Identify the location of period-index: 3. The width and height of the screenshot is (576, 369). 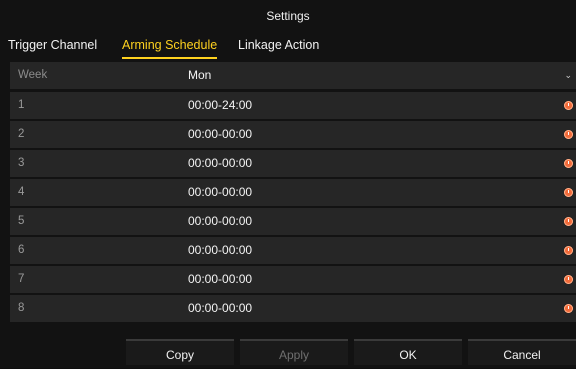
(21, 163).